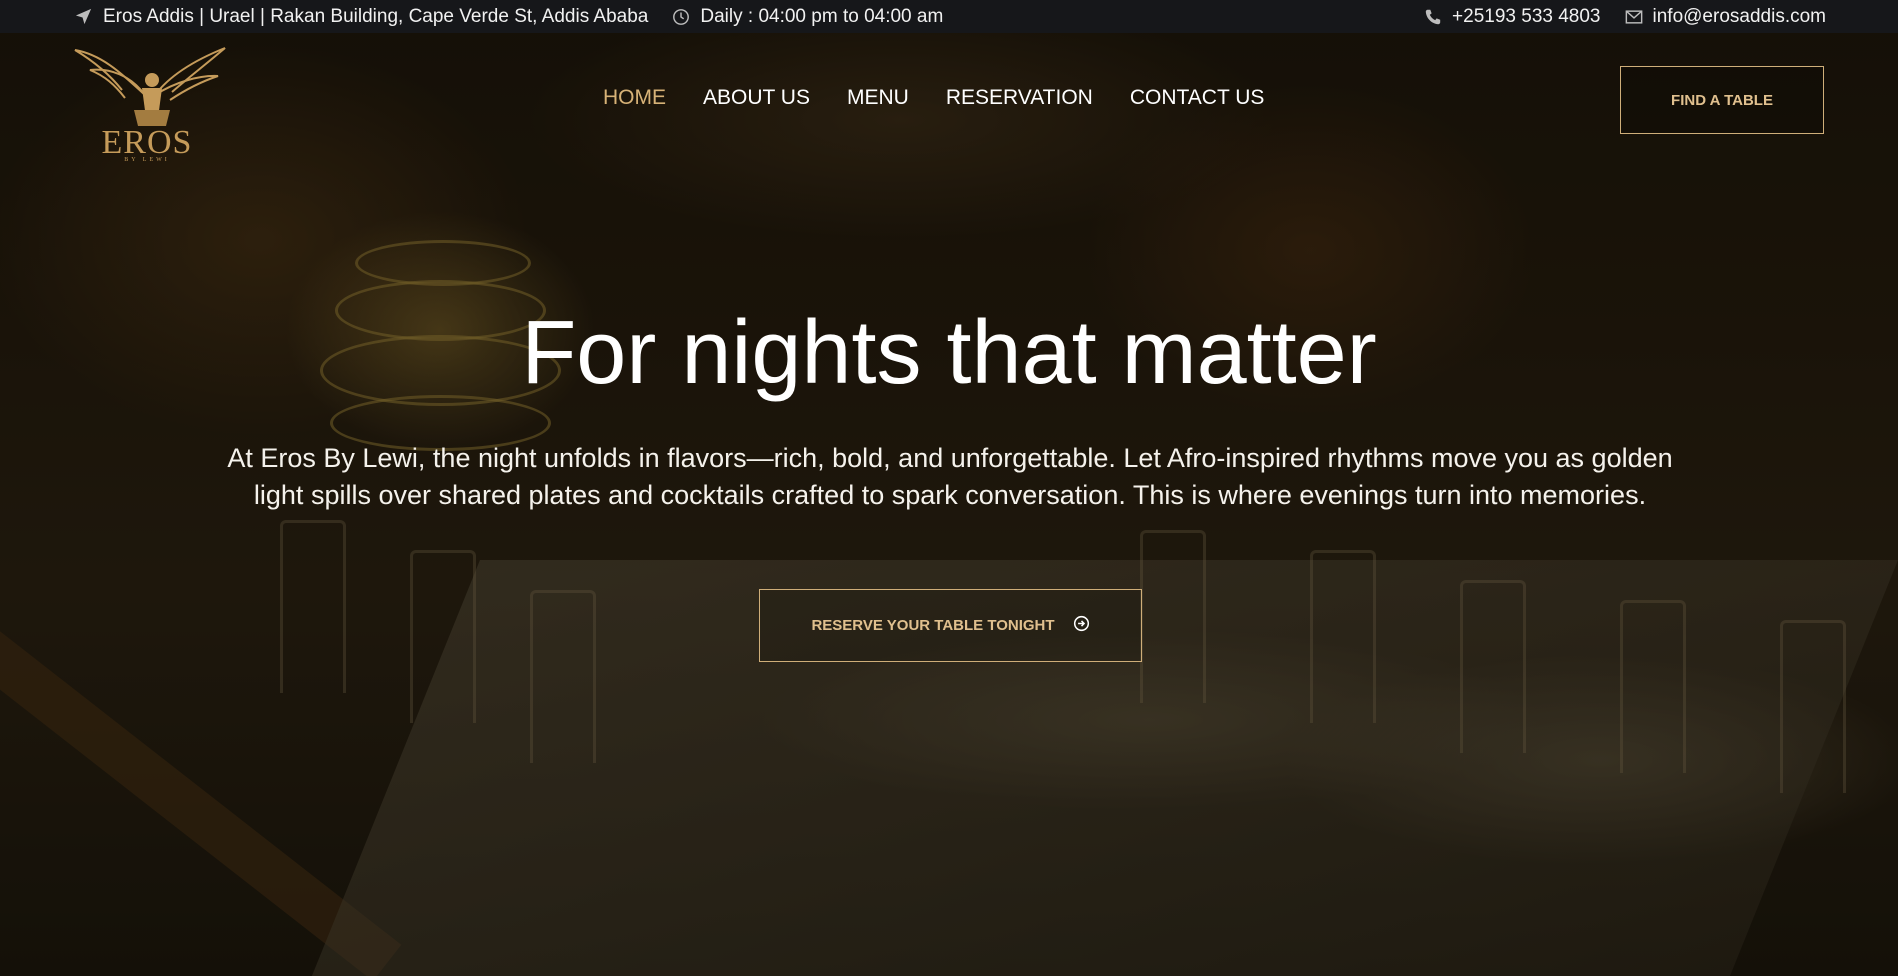  What do you see at coordinates (1197, 98) in the screenshot?
I see `nav-item-contact-us: CONTACT US` at bounding box center [1197, 98].